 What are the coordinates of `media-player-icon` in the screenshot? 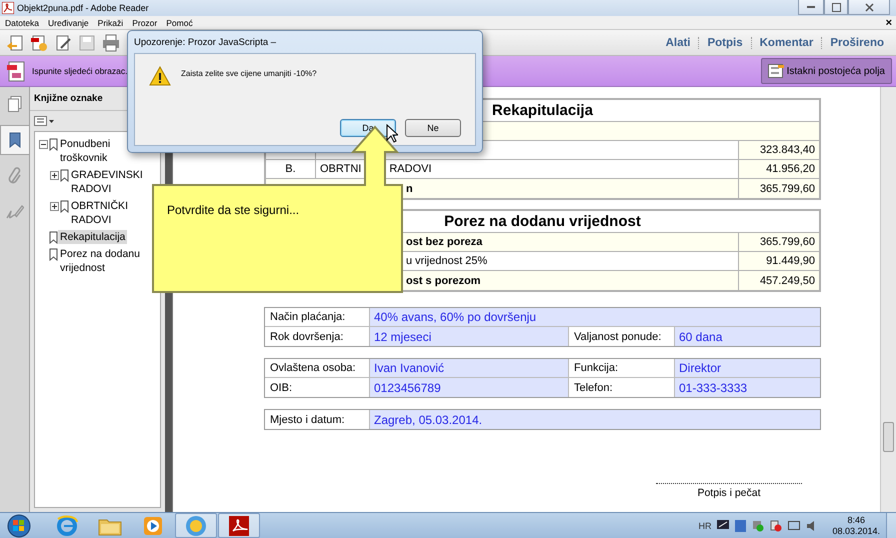 It's located at (153, 526).